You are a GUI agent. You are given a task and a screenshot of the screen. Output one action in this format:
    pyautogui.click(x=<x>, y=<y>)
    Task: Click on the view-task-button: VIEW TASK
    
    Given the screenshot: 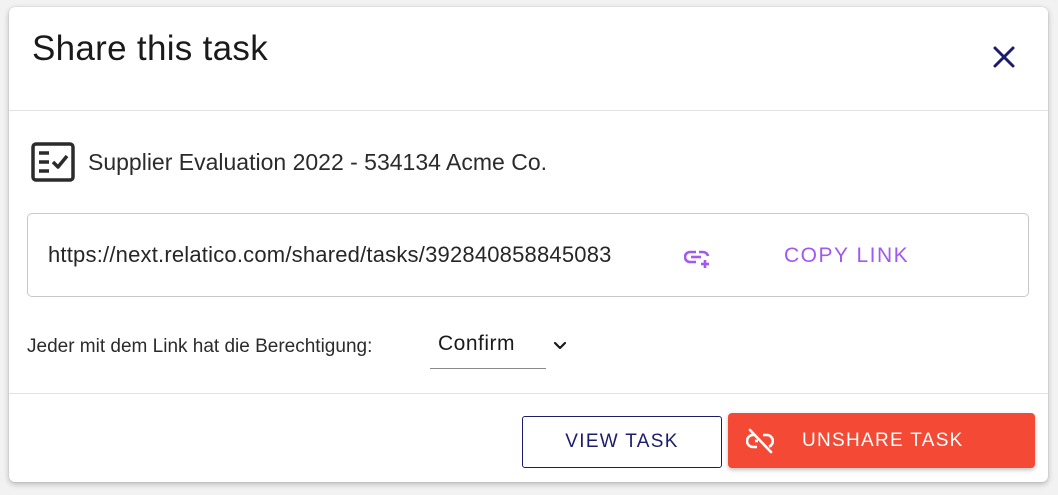 What is the action you would take?
    pyautogui.click(x=622, y=442)
    